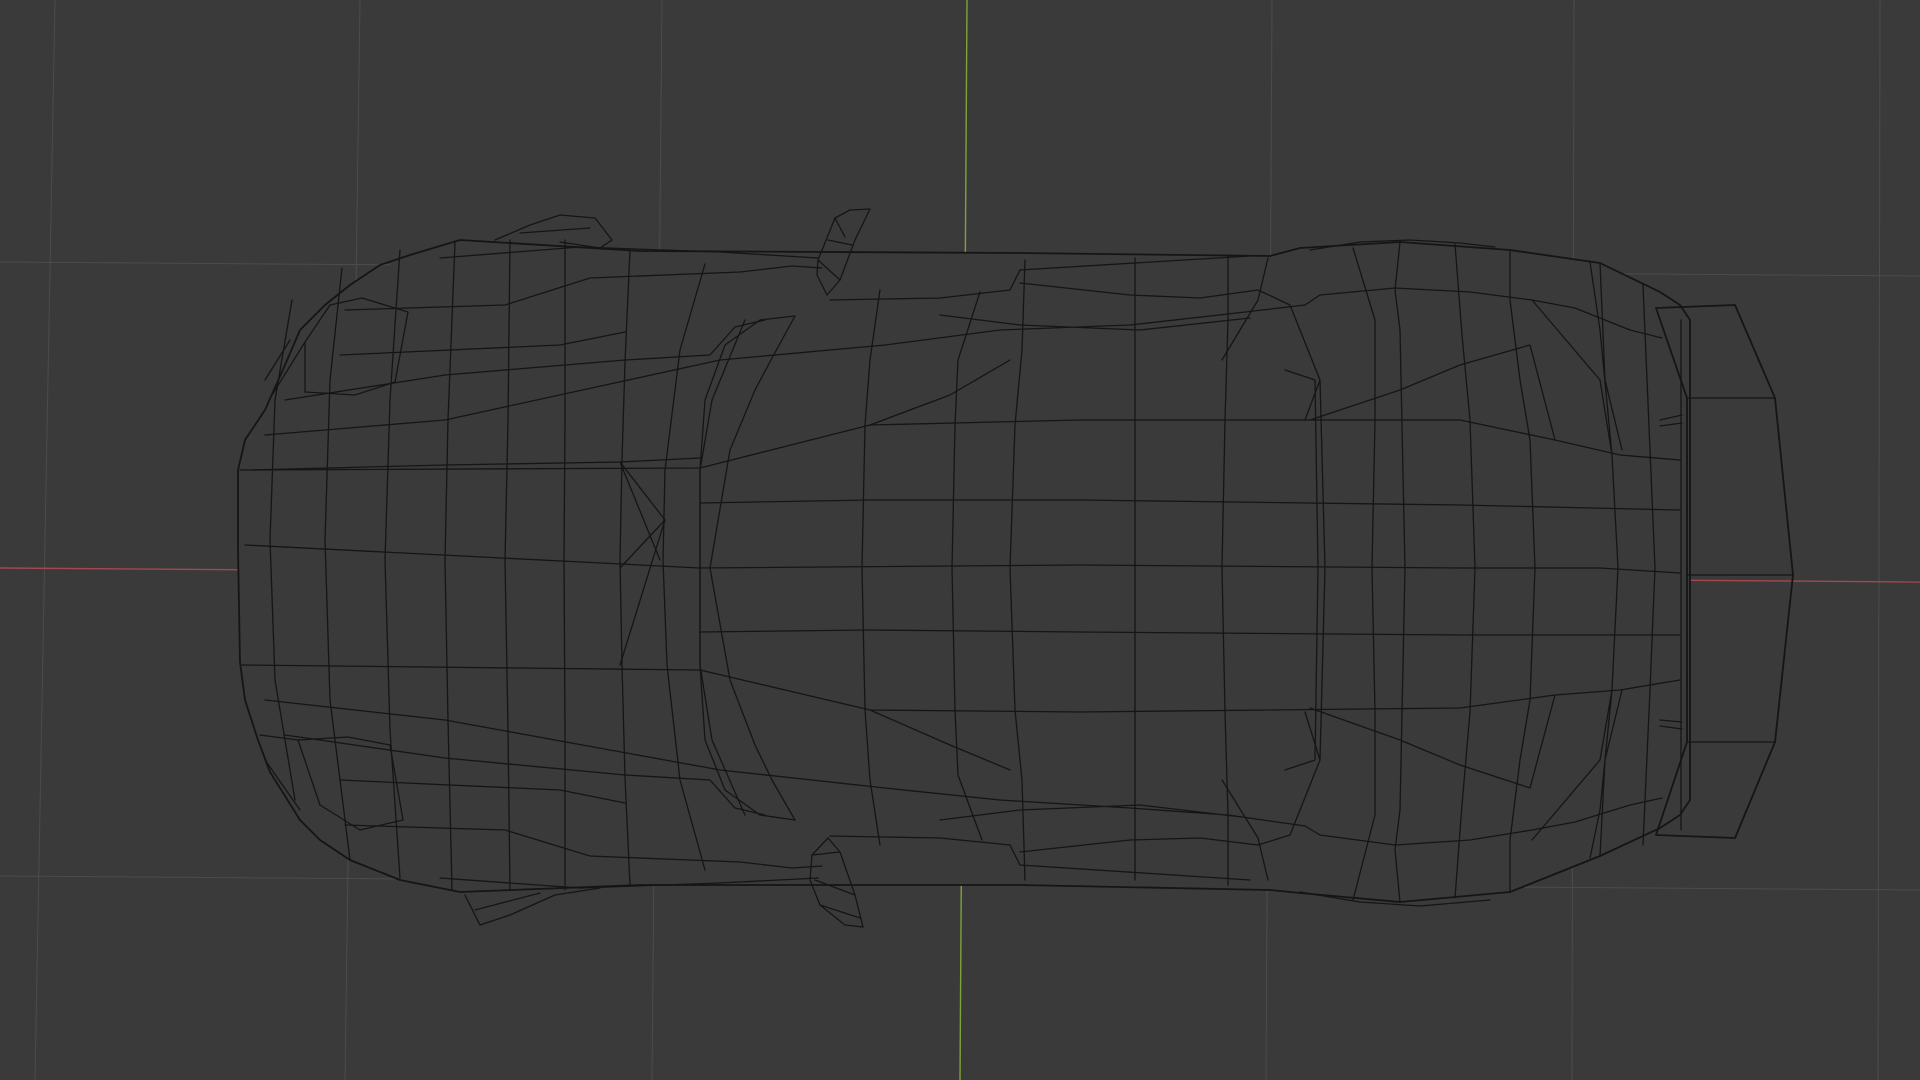  What do you see at coordinates (1737, 575) in the screenshot?
I see `rear-spoiler-edge` at bounding box center [1737, 575].